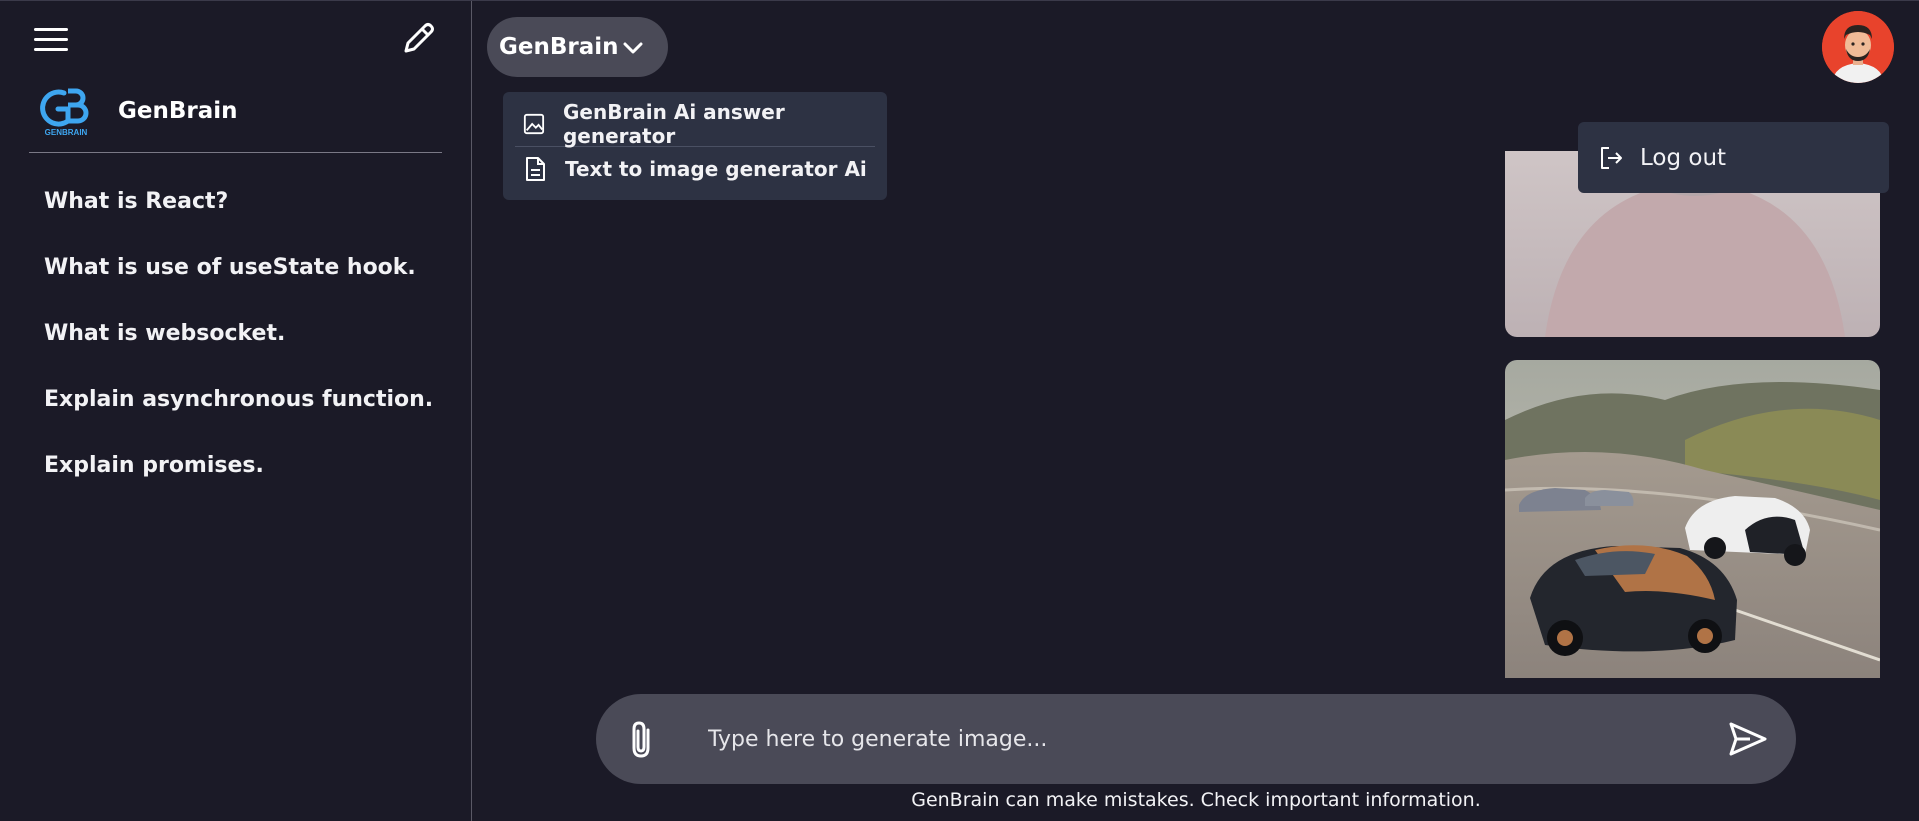  I want to click on model-option-answer-generator: GenBrain Ai answer generator, so click(695, 124).